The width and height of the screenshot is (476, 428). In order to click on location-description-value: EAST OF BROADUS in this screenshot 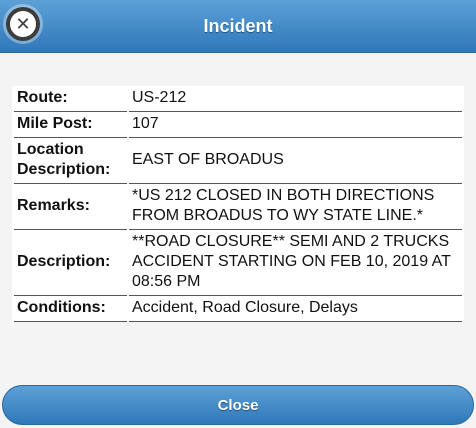, I will do `click(295, 161)`.